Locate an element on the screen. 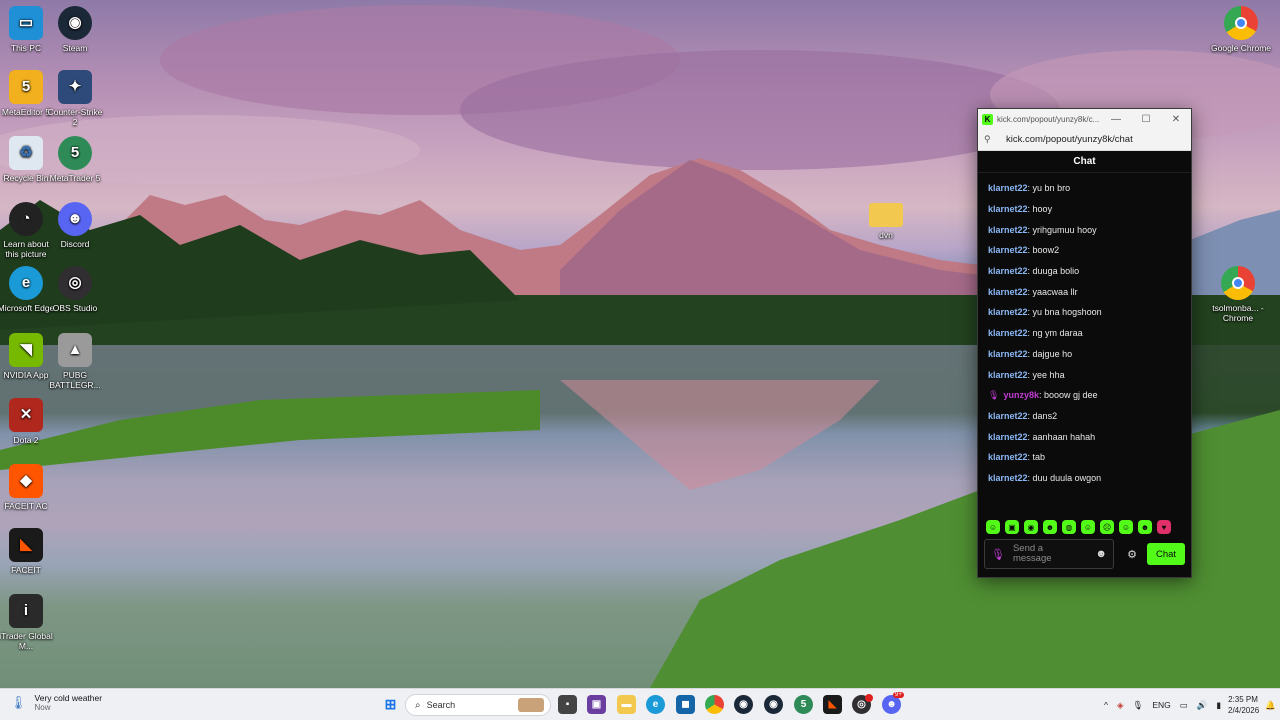 Image resolution: width=1280 pixels, height=720 pixels. emote-icon: ◍ is located at coordinates (1069, 527).